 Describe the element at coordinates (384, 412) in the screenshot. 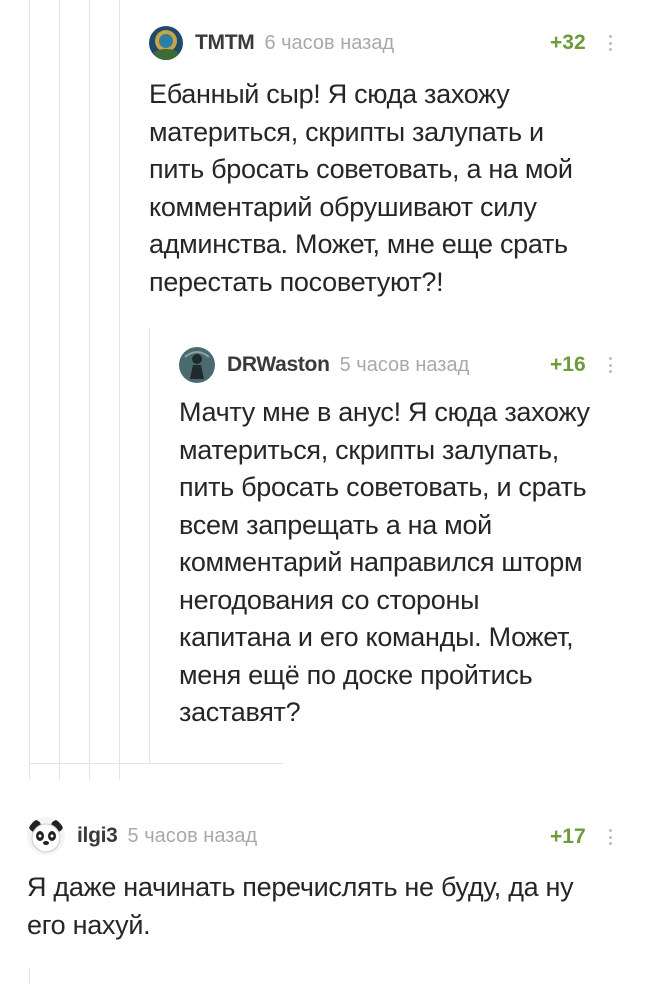

I see `comment-line: Мачту мне в анус! Я сюда захожу` at that location.